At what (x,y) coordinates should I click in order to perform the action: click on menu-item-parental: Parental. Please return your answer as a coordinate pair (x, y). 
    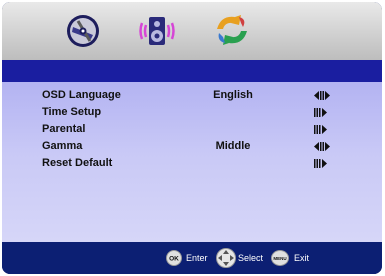
    Looking at the image, I should click on (192, 129).